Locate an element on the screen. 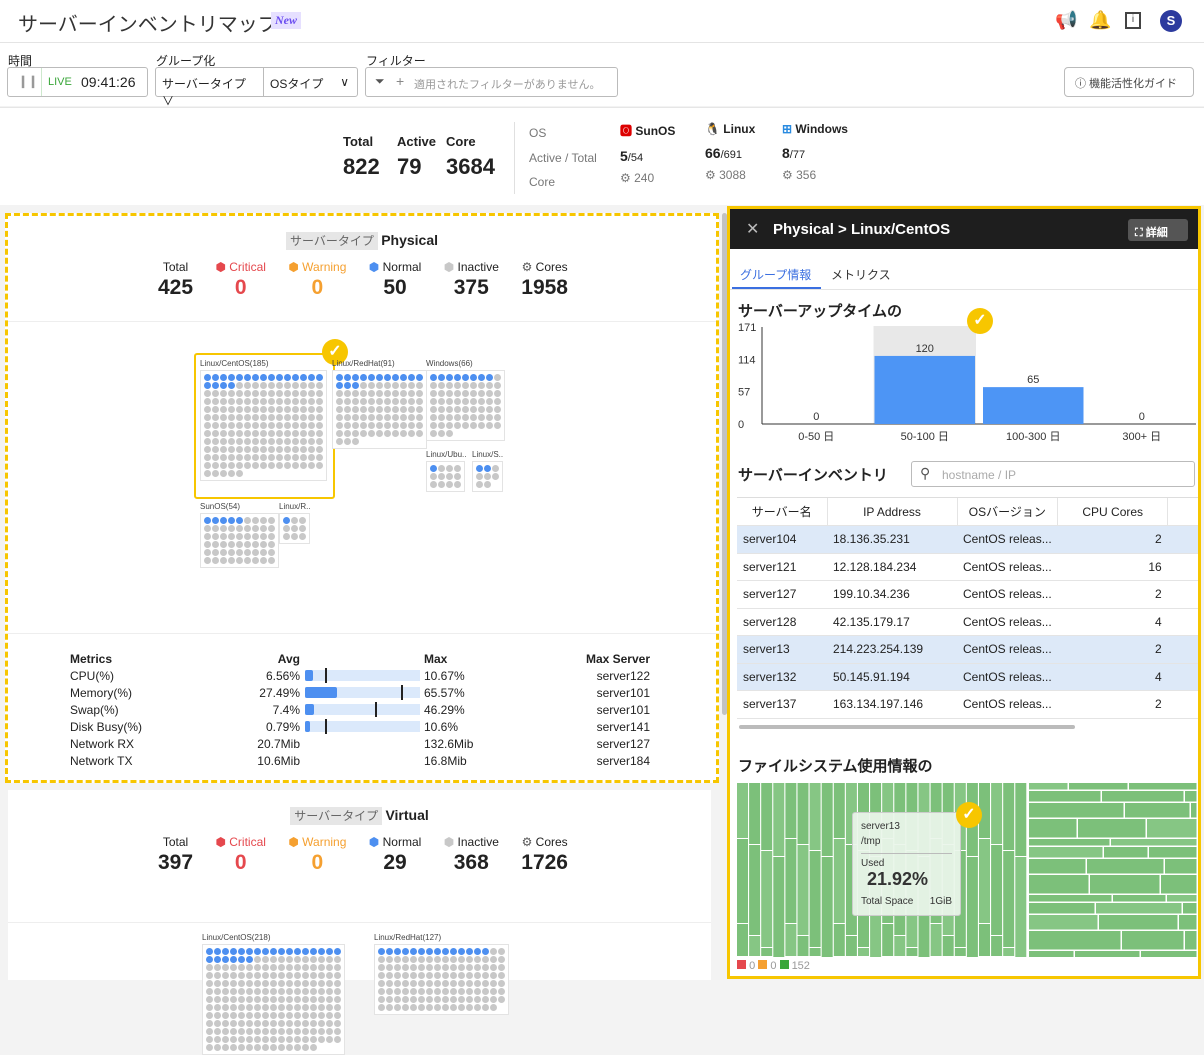  megaphone-icon: 📢 is located at coordinates (1066, 21).